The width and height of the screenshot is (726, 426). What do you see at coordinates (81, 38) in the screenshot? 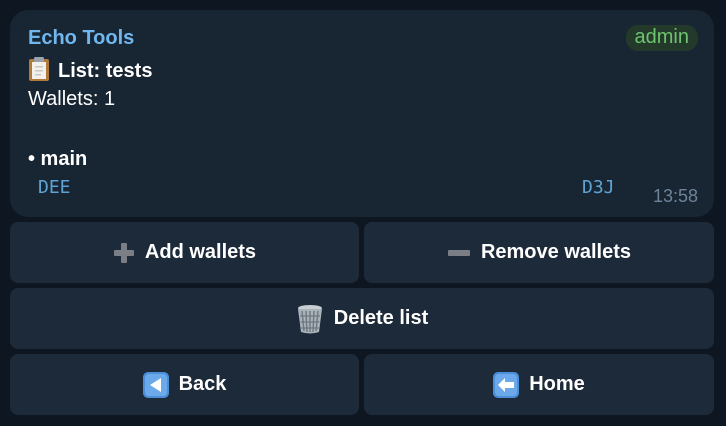
I see `sender-name: Echo Tools` at bounding box center [81, 38].